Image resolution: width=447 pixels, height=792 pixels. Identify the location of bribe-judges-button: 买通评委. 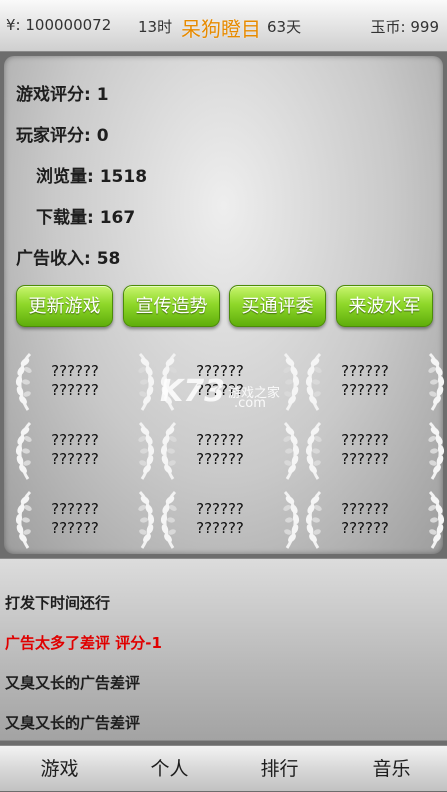
(277, 306).